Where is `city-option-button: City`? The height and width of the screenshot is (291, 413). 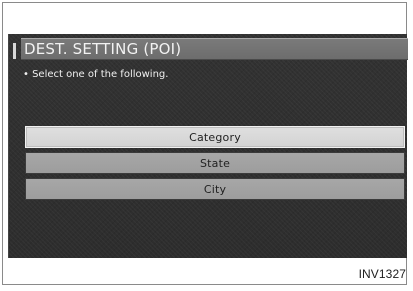
city-option-button: City is located at coordinates (215, 189).